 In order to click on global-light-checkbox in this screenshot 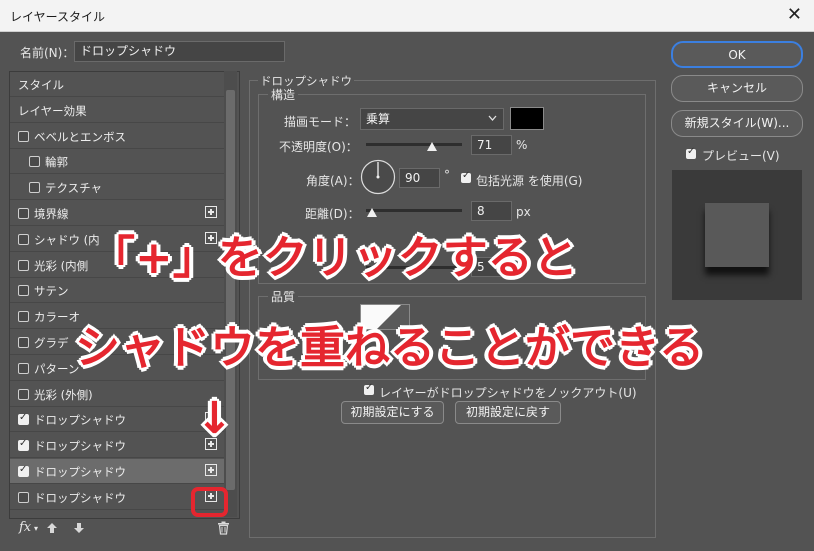, I will do `click(466, 176)`.